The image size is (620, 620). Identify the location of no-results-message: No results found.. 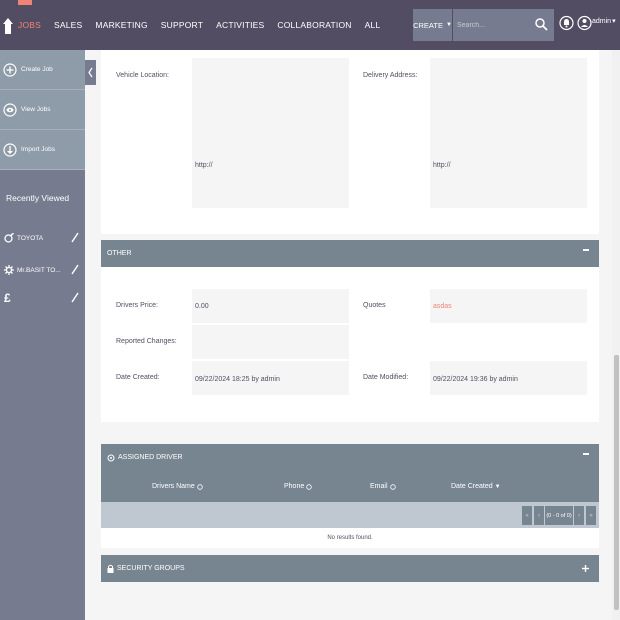
(350, 538).